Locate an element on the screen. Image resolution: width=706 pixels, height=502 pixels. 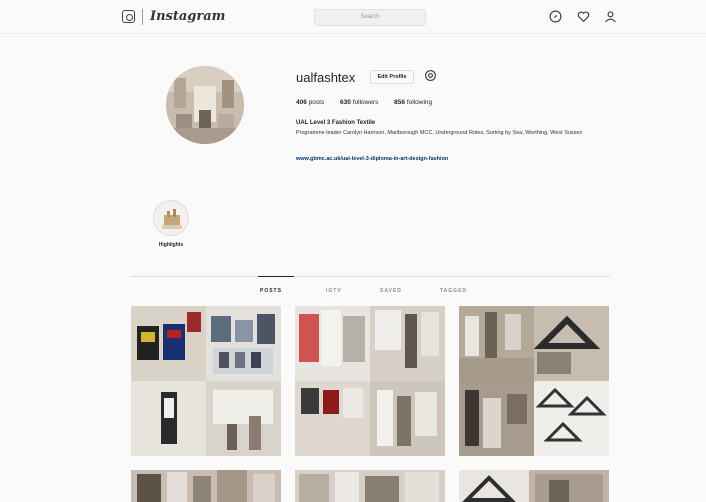
profile-icon is located at coordinates (610, 16).